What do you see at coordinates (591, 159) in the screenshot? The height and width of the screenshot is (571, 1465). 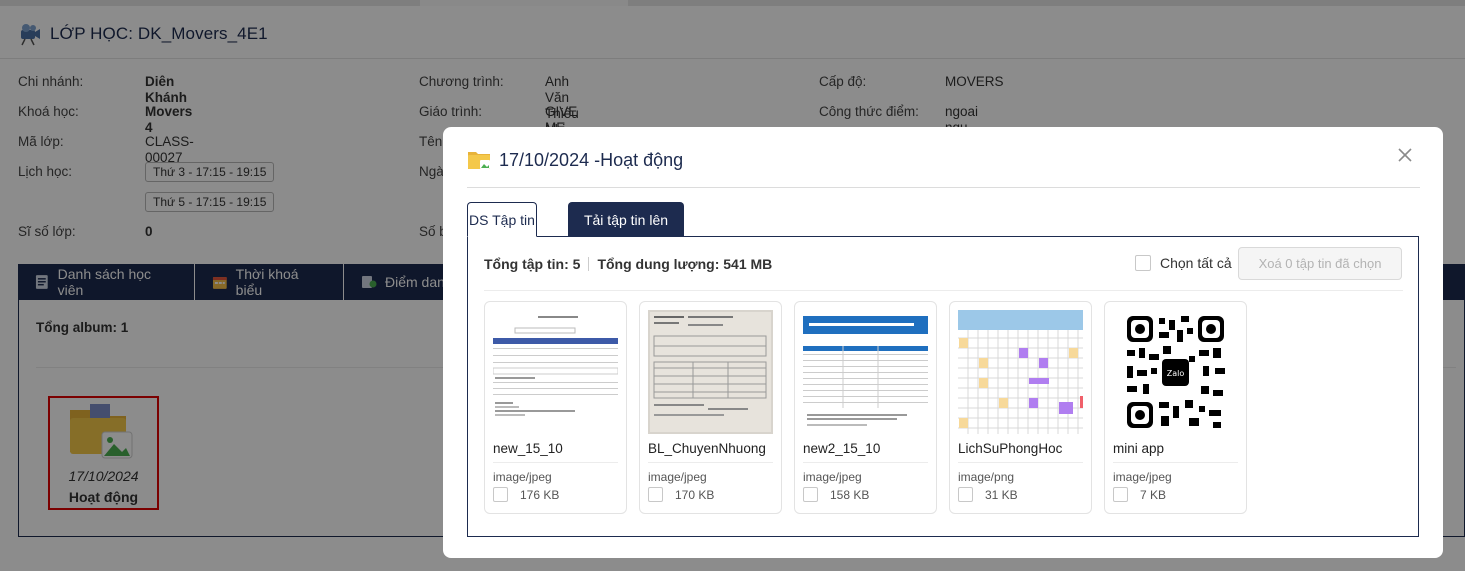 I see `dialog-title: 17/10/2024 -Hoạt động` at bounding box center [591, 159].